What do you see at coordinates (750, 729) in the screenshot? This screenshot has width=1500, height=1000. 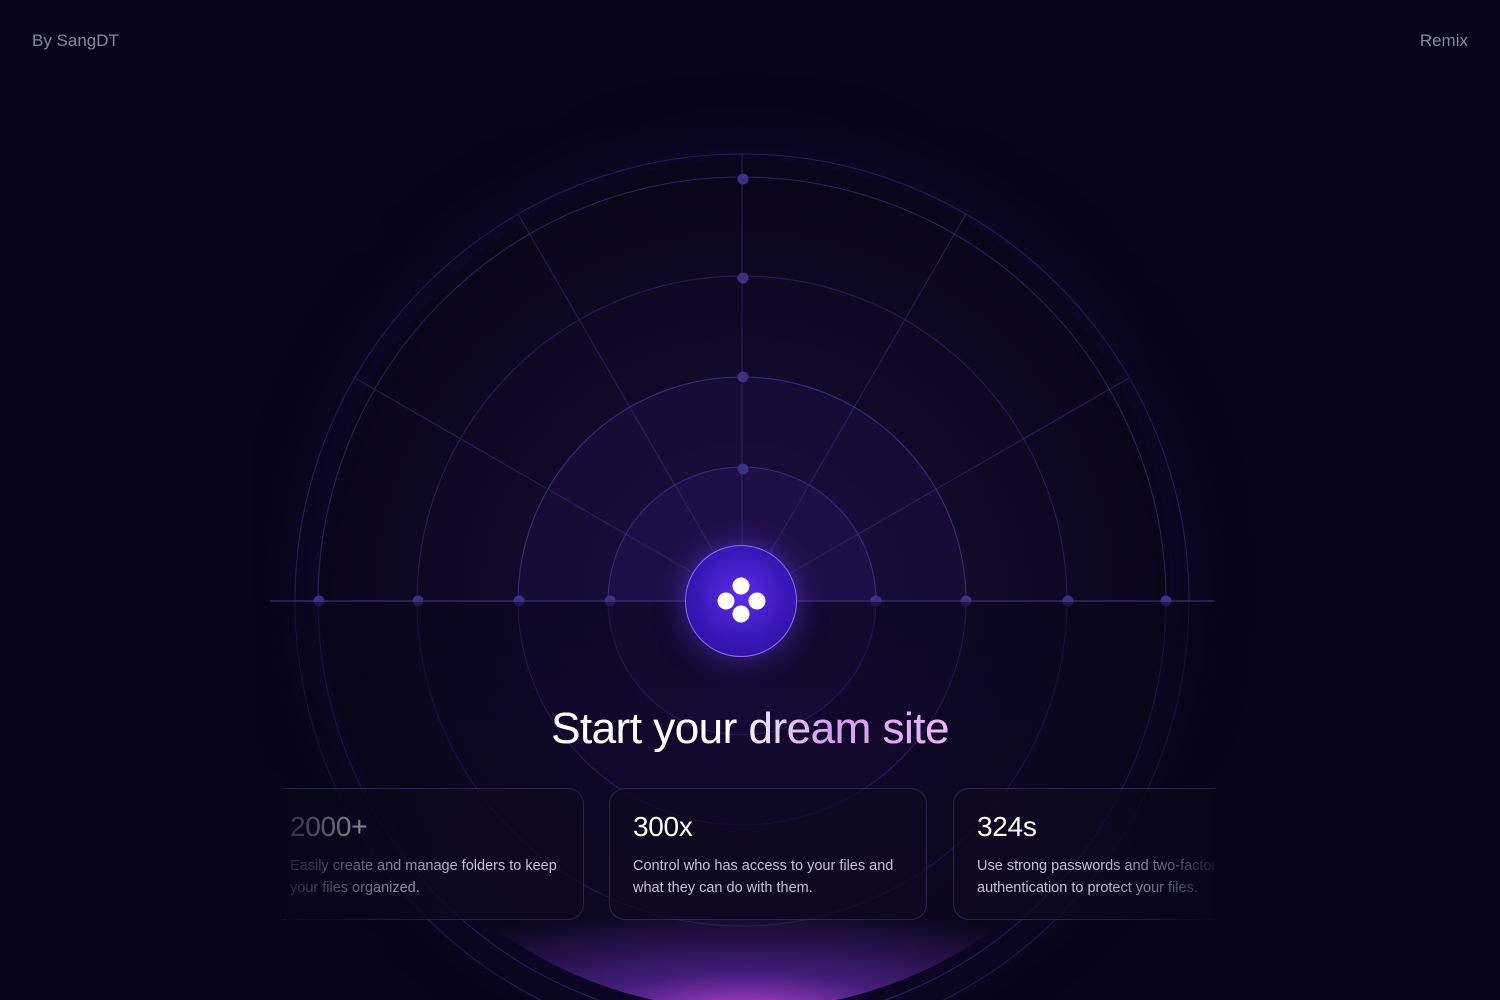 I see `hero-headline: Start your dream site` at bounding box center [750, 729].